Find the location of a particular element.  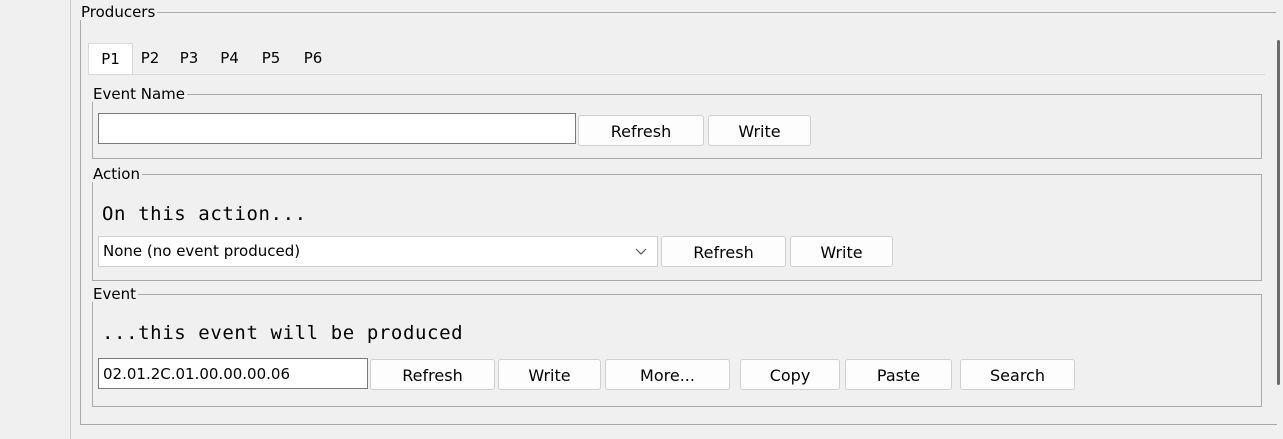

event-prompt: ...this event will be produced is located at coordinates (283, 333).